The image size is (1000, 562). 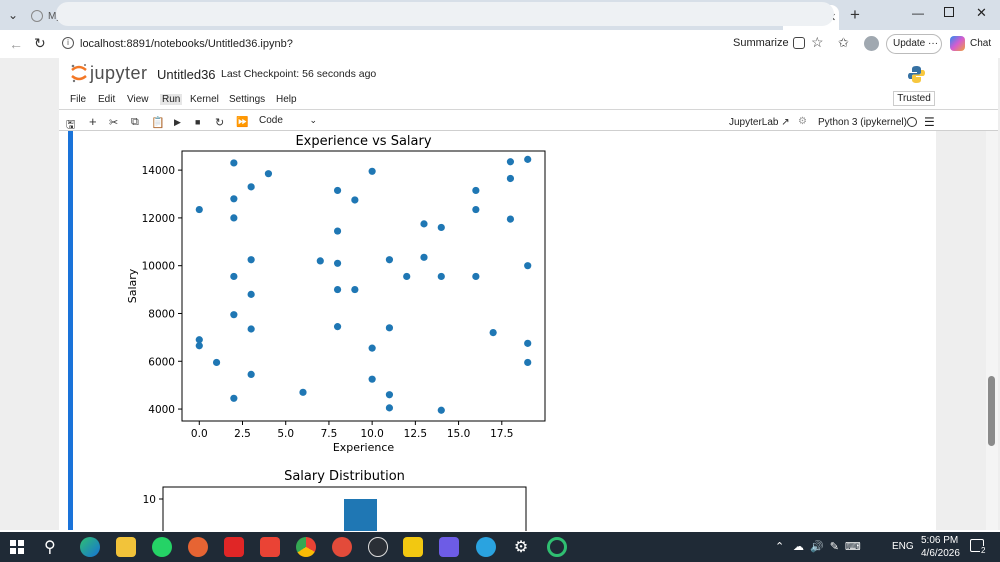 What do you see at coordinates (449, 547) in the screenshot?
I see `app2-icon` at bounding box center [449, 547].